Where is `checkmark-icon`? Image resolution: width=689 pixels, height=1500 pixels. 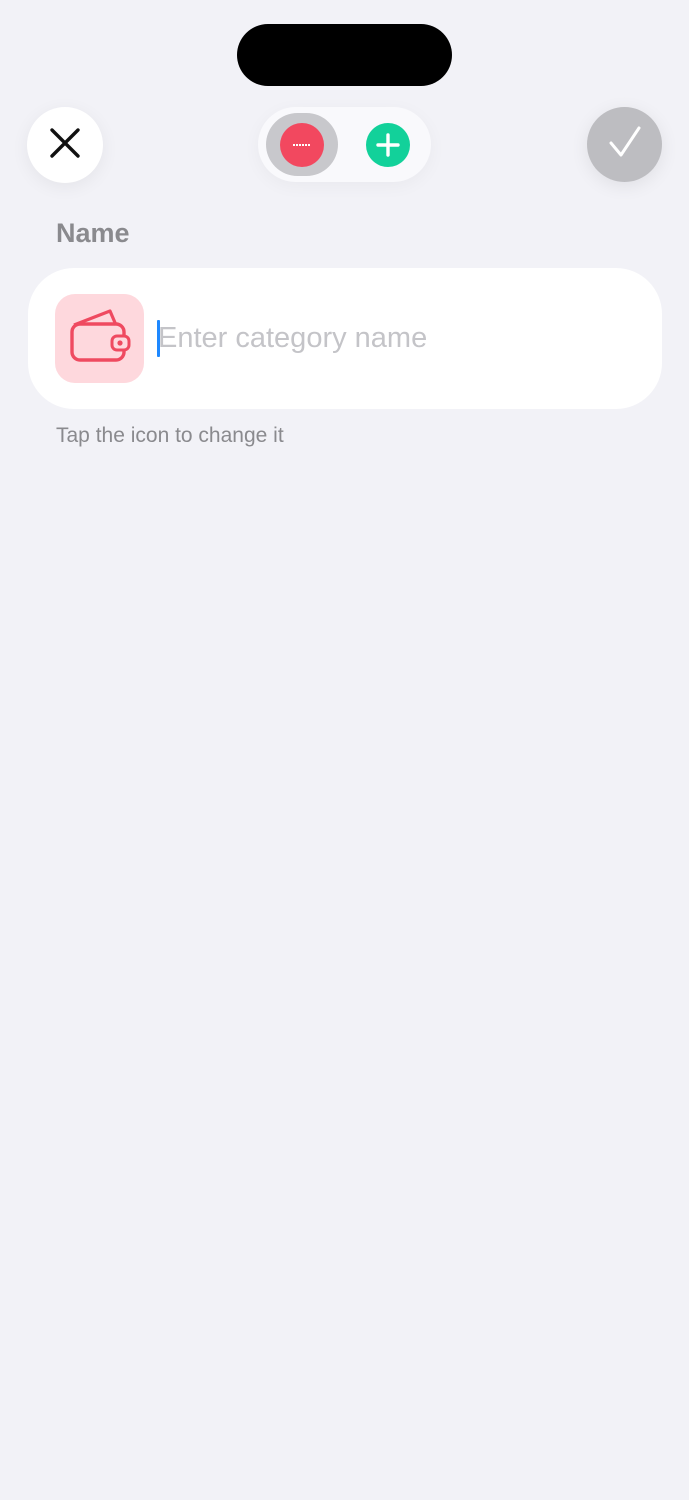 checkmark-icon is located at coordinates (625, 144).